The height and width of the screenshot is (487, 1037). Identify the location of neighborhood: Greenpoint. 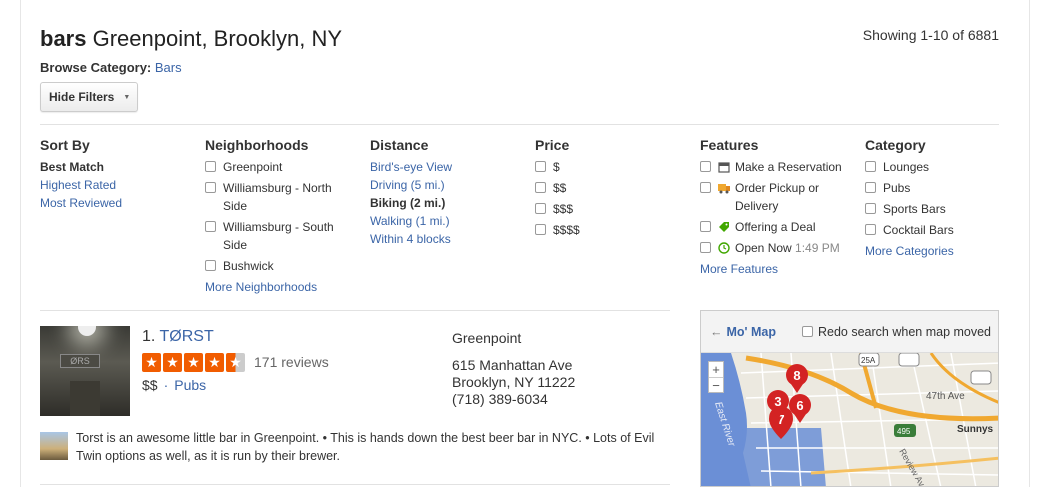
(487, 338).